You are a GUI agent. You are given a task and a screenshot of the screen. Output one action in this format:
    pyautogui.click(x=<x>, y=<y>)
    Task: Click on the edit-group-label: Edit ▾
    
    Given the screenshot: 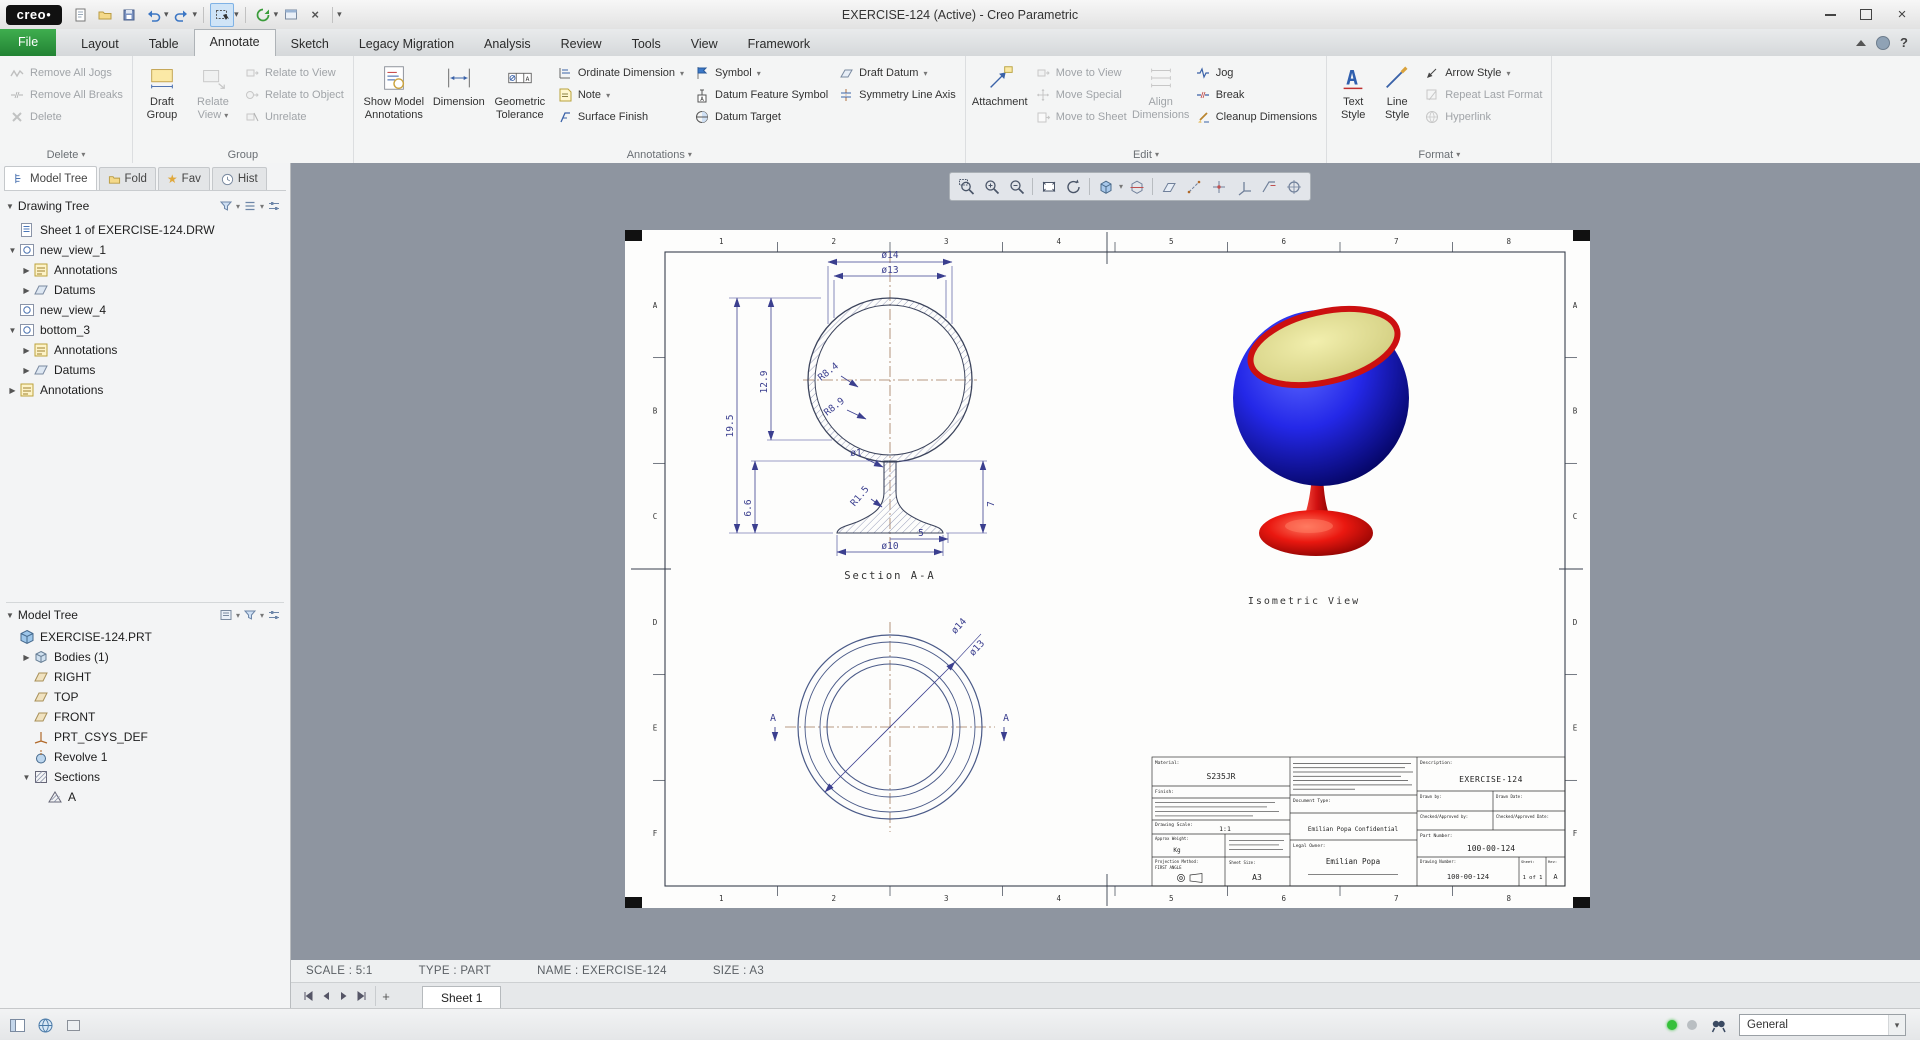 What is the action you would take?
    pyautogui.click(x=1146, y=154)
    